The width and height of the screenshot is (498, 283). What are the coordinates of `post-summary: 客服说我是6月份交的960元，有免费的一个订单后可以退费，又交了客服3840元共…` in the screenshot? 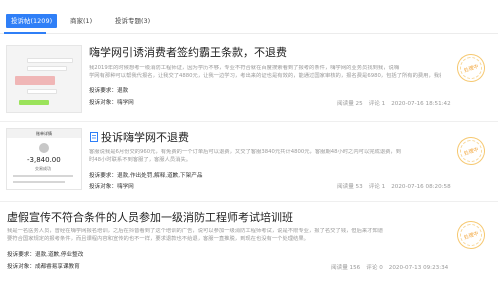 It's located at (245, 156).